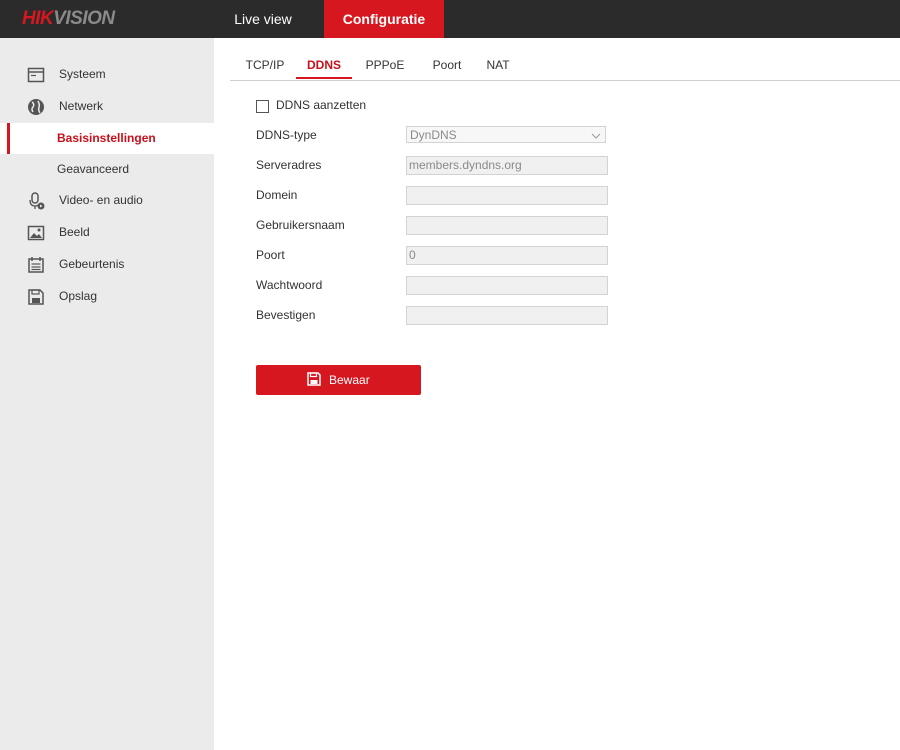  What do you see at coordinates (81, 106) in the screenshot?
I see `sidebar-item-label: Netwerk` at bounding box center [81, 106].